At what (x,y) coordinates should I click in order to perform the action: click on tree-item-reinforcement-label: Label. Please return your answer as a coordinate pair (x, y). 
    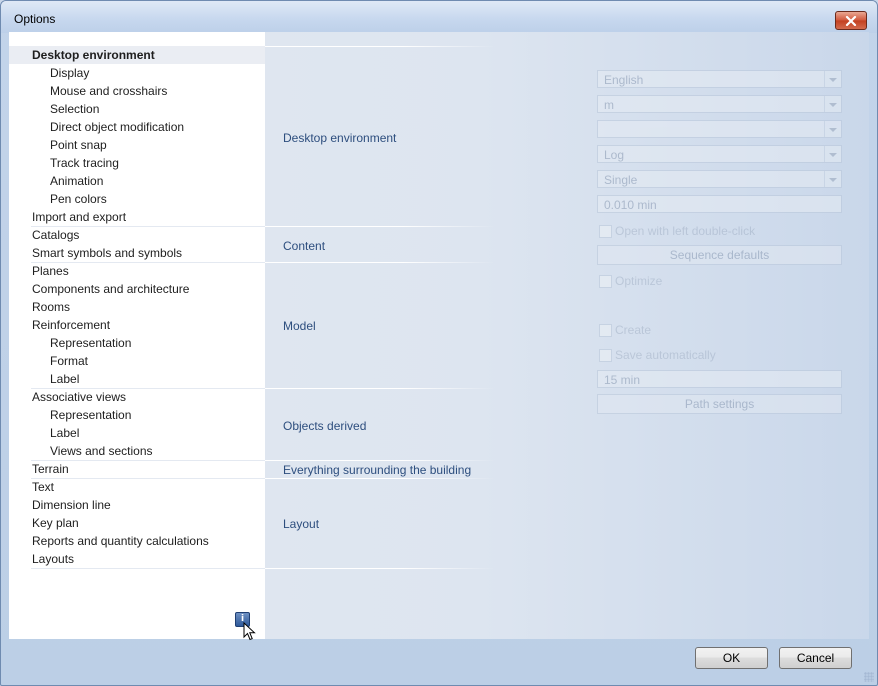
    Looking at the image, I should click on (64, 379).